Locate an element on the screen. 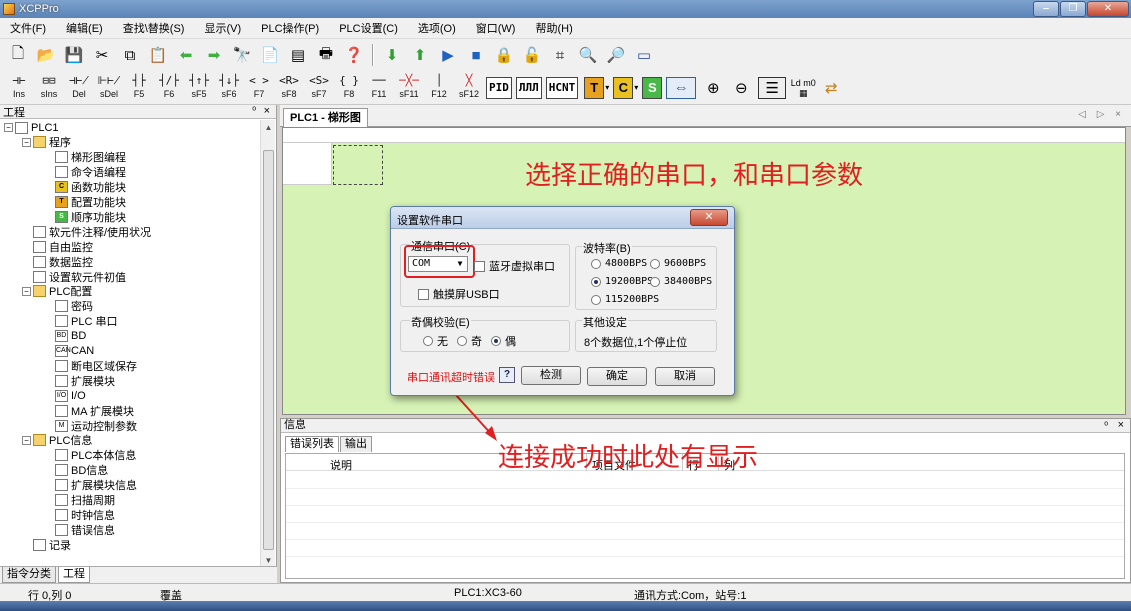 The width and height of the screenshot is (1131, 611). ok-button: 确定 is located at coordinates (617, 376).